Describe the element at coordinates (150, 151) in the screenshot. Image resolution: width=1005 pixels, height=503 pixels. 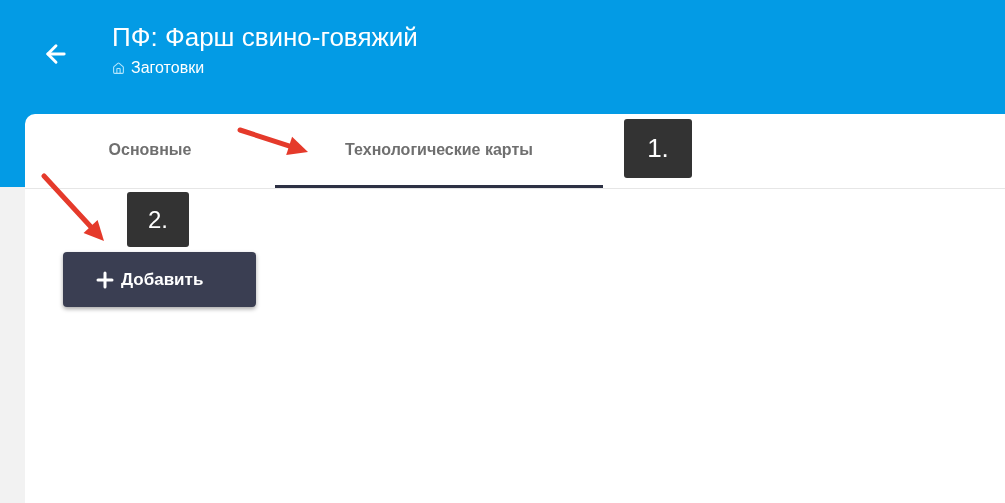
I see `tab: Основные` at that location.